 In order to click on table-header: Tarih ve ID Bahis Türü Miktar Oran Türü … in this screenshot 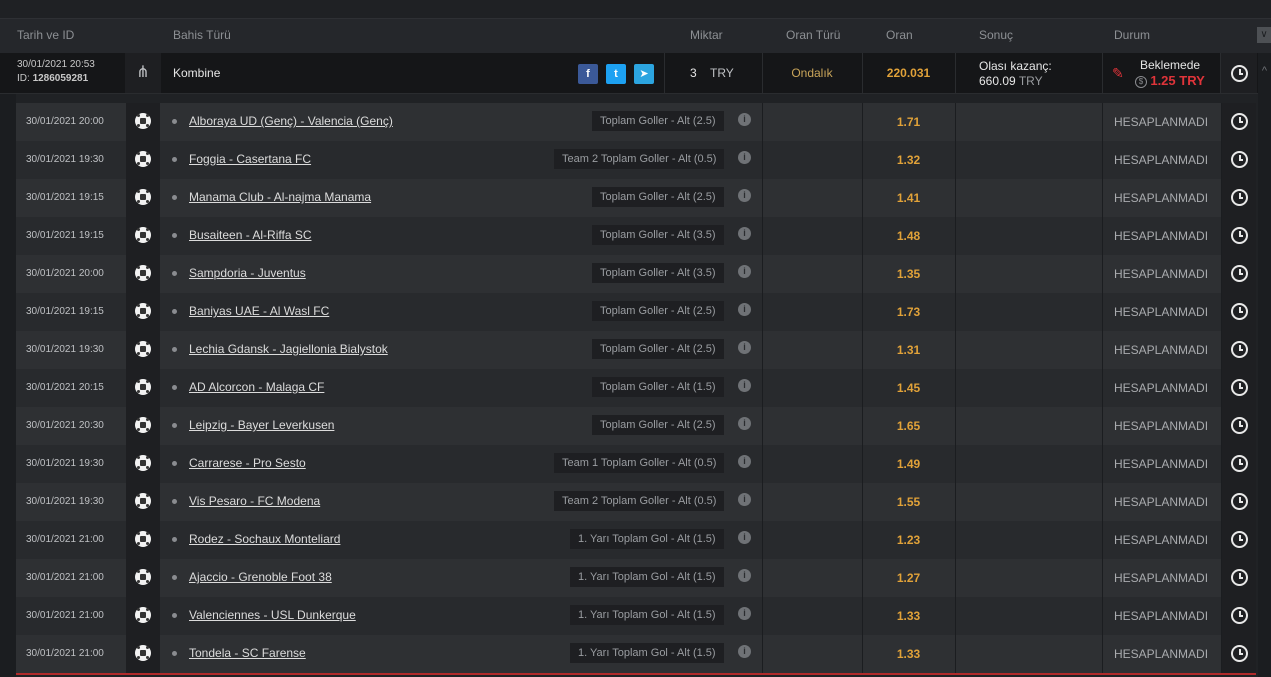, I will do `click(635, 36)`.